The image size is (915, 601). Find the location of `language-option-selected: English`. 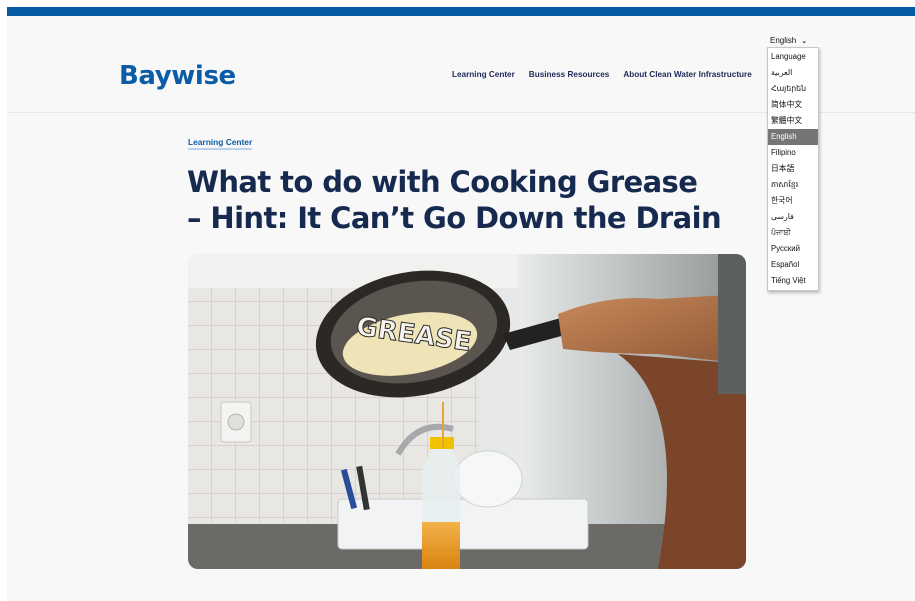

language-option-selected: English is located at coordinates (793, 137).